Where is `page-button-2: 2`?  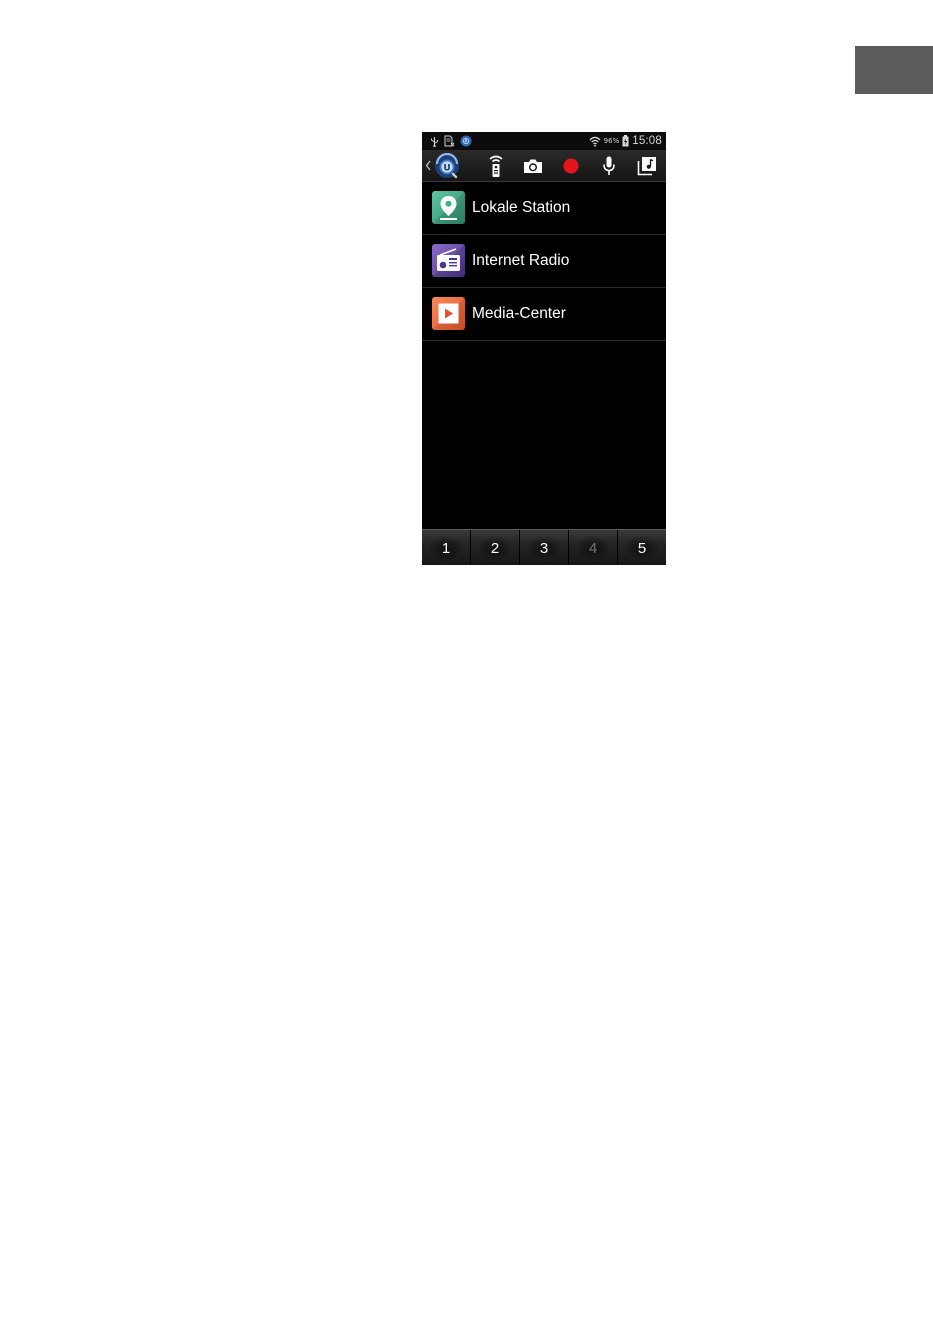 page-button-2: 2 is located at coordinates (494, 547).